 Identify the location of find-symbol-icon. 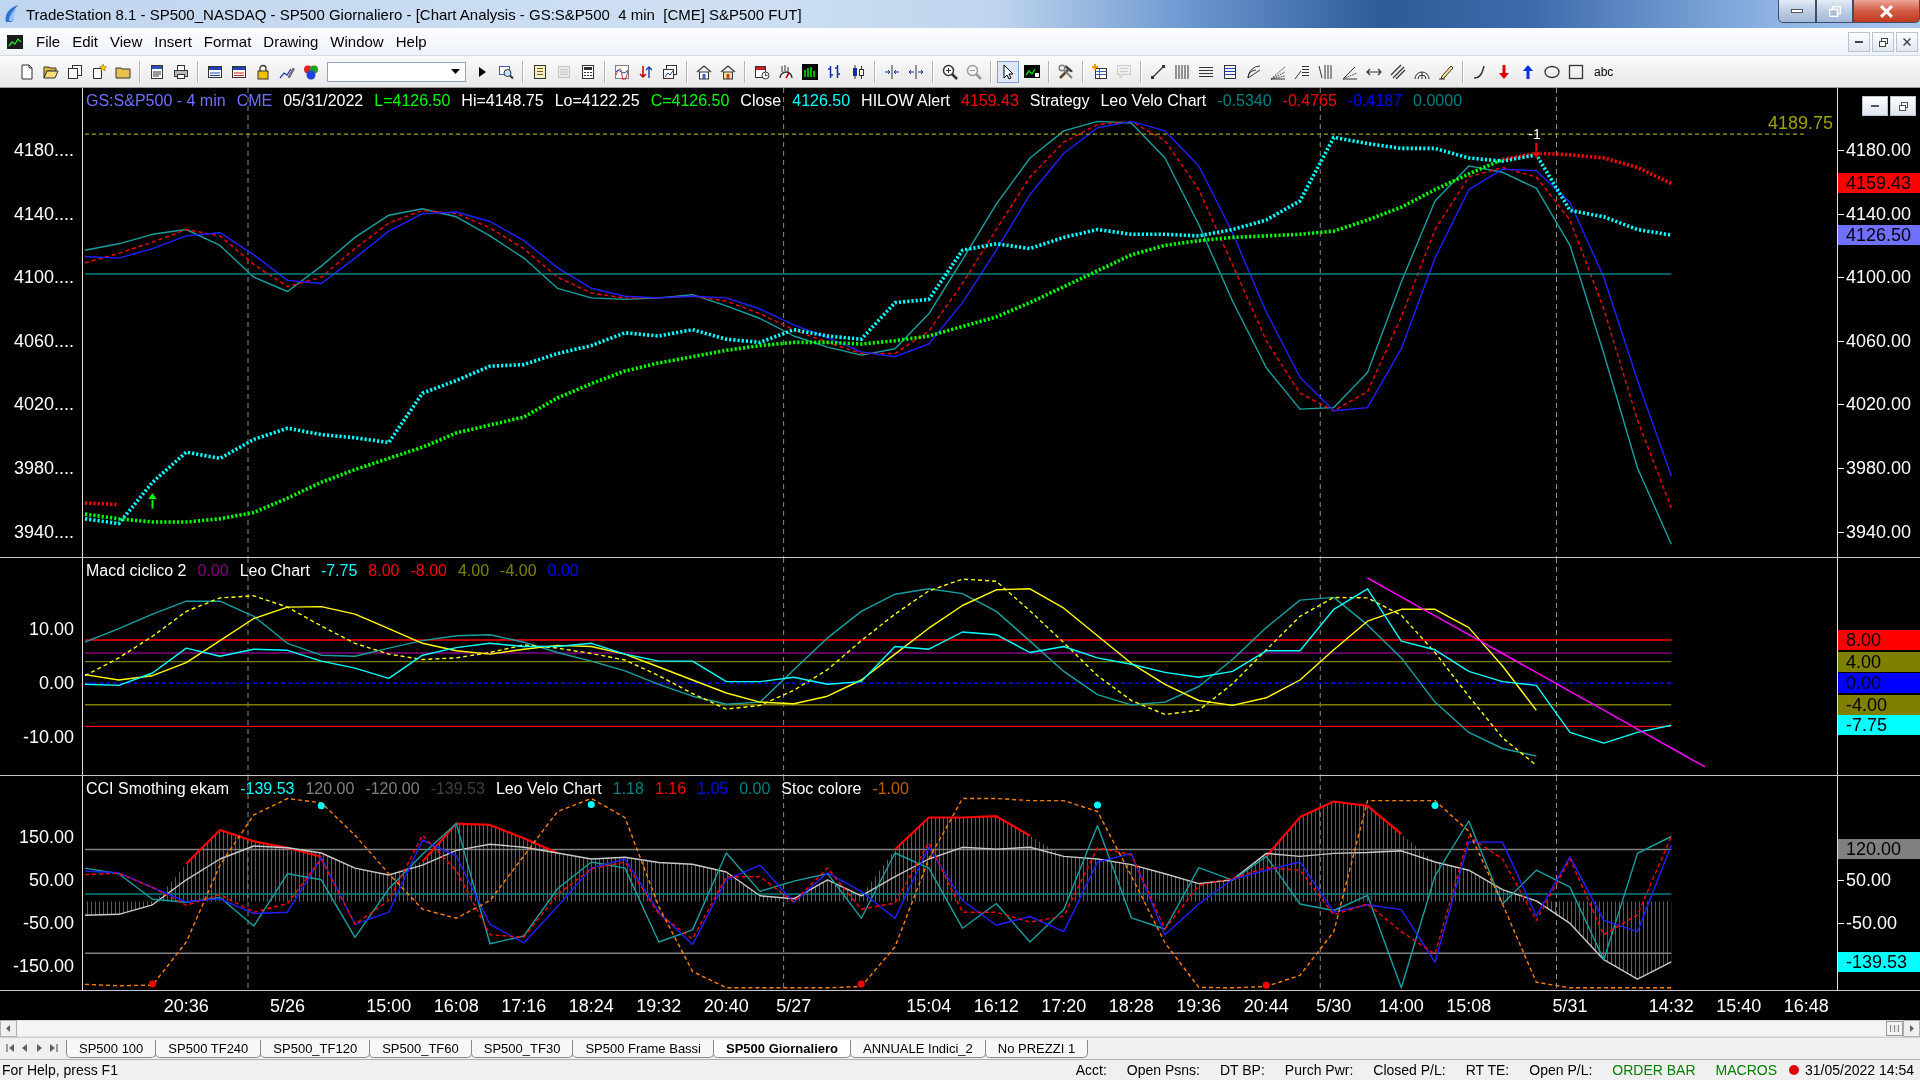
(506, 71).